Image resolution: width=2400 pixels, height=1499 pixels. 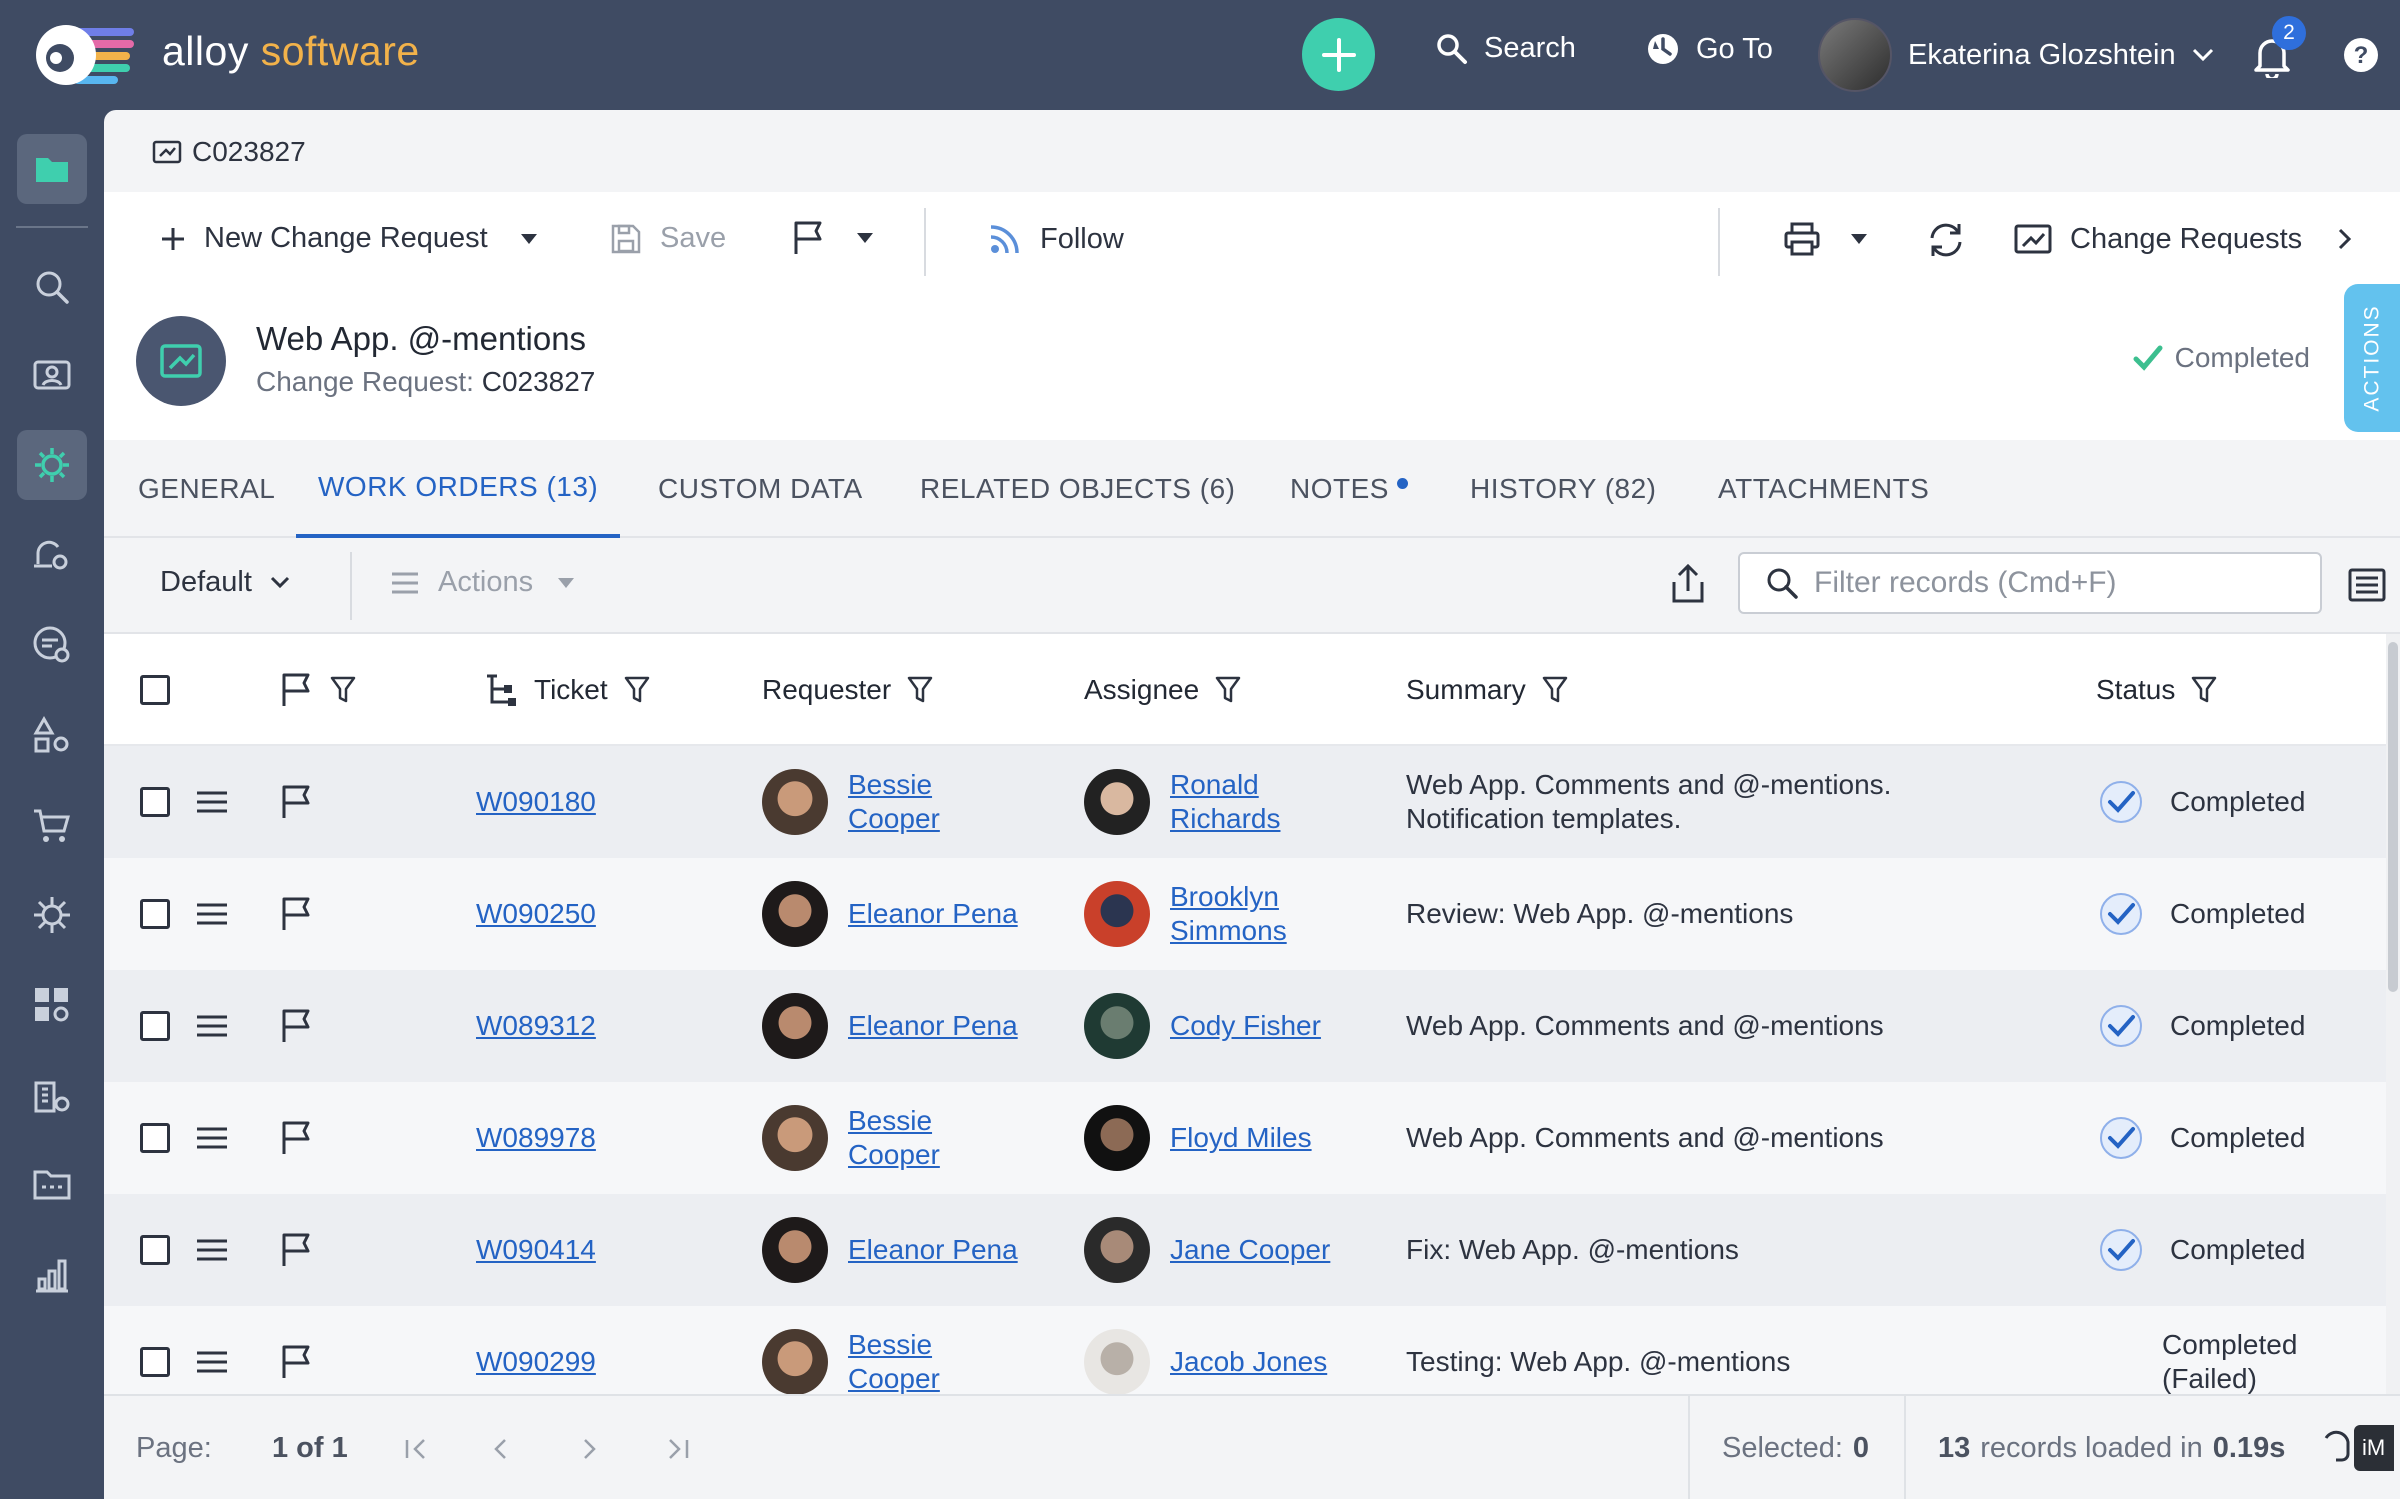 I want to click on checkbox, so click(x=155, y=690).